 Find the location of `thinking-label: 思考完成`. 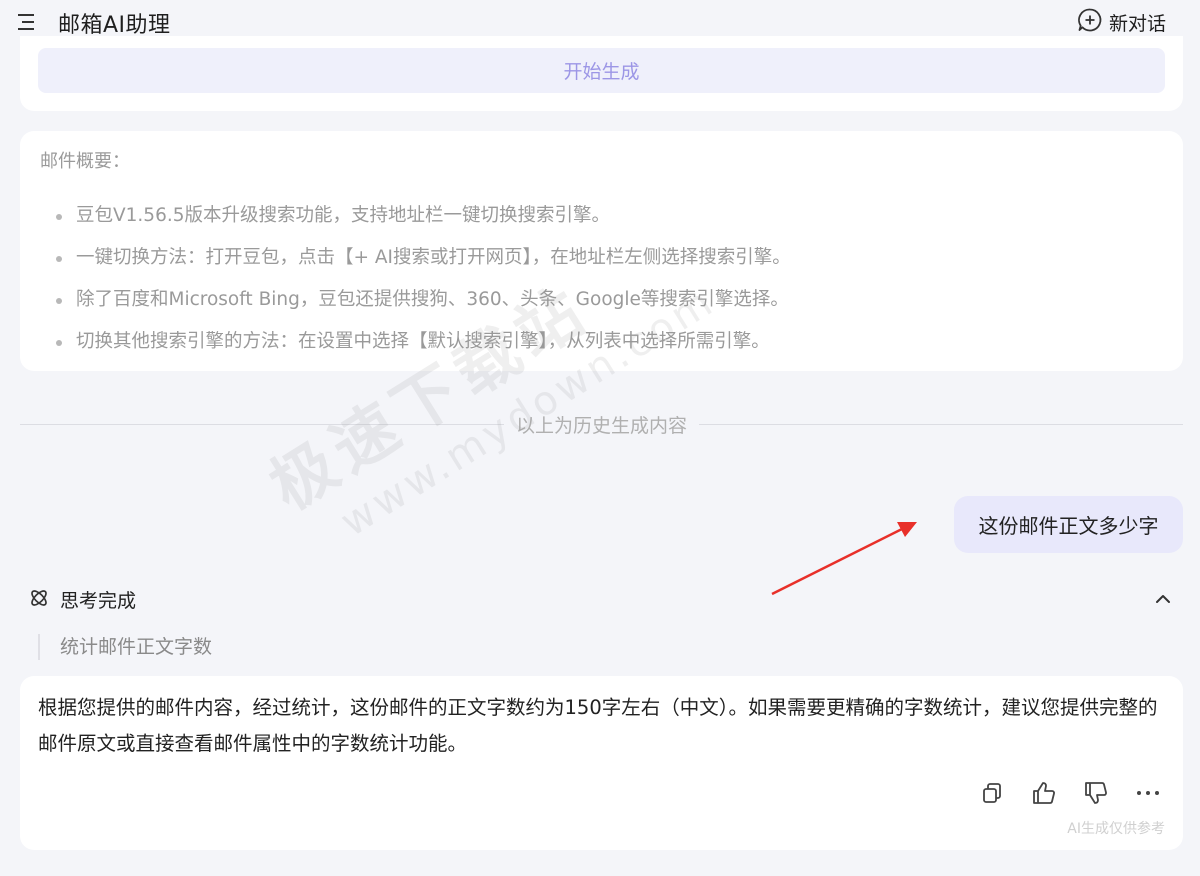

thinking-label: 思考完成 is located at coordinates (98, 601).